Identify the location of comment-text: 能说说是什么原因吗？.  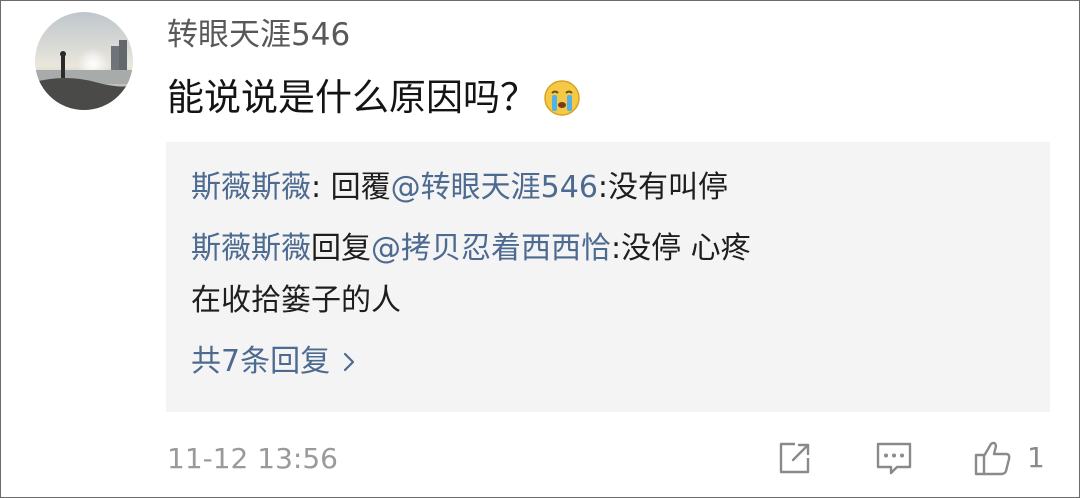
(352, 97).